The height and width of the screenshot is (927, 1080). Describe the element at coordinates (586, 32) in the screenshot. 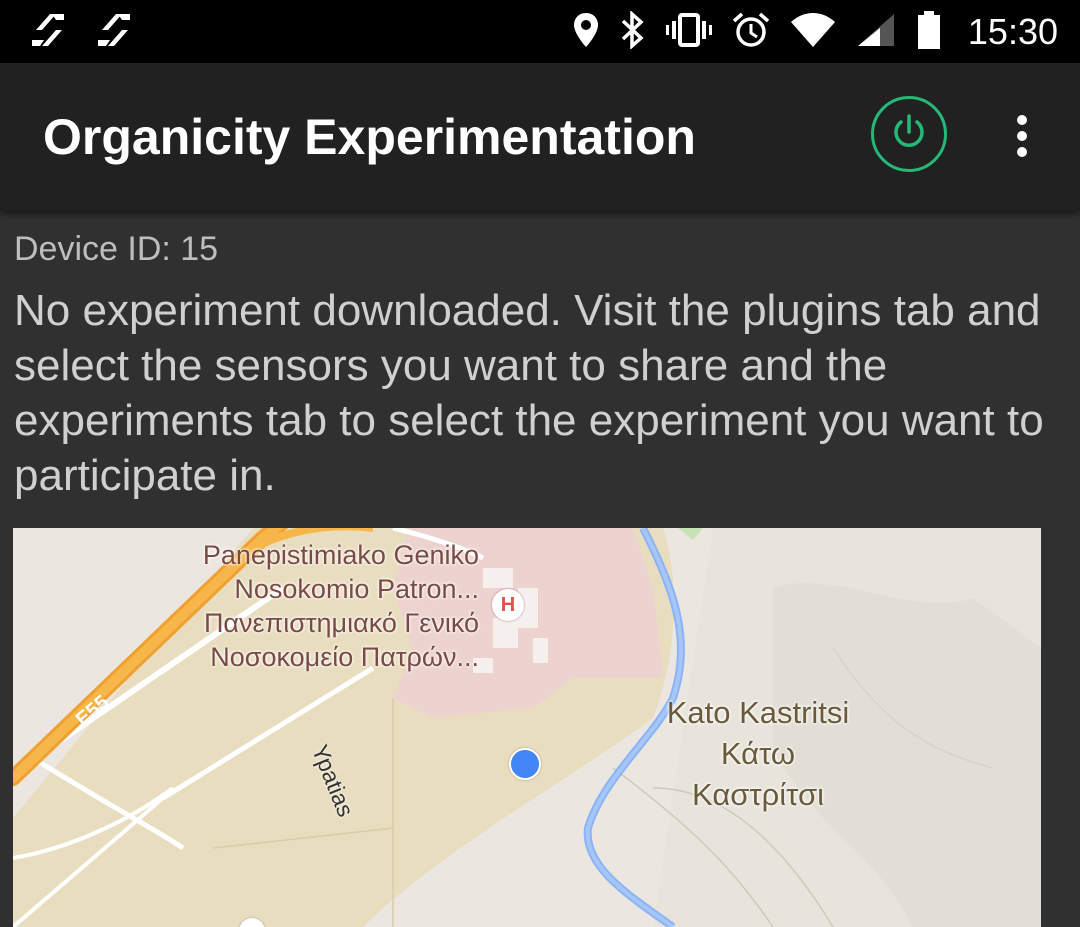

I see `location-icon` at that location.